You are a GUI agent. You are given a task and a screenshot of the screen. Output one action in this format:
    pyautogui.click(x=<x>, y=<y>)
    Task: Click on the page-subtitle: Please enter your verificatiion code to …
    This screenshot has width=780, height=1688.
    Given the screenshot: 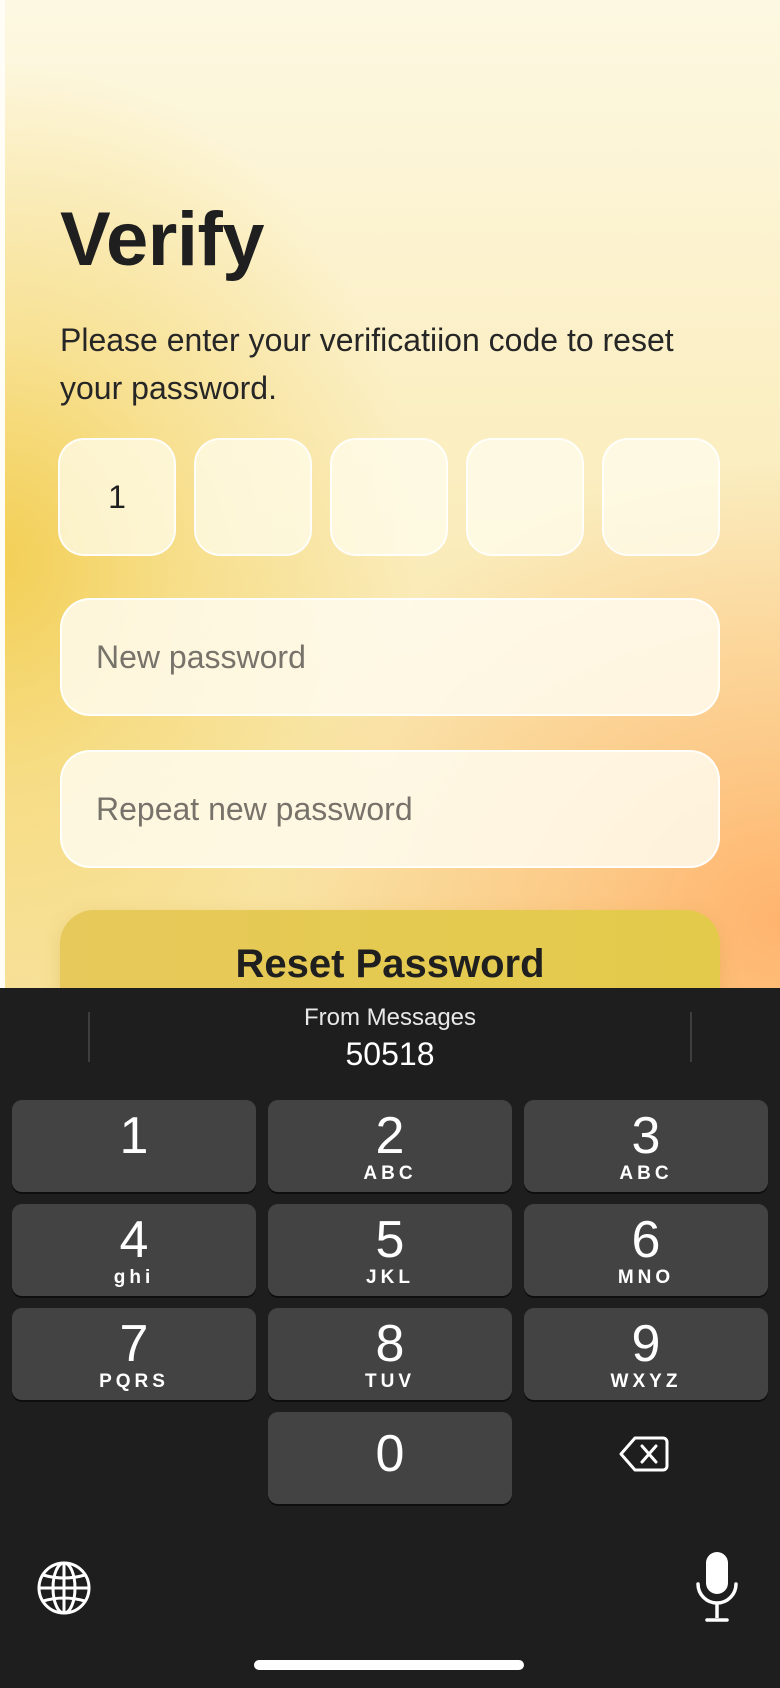 What is the action you would take?
    pyautogui.click(x=367, y=364)
    